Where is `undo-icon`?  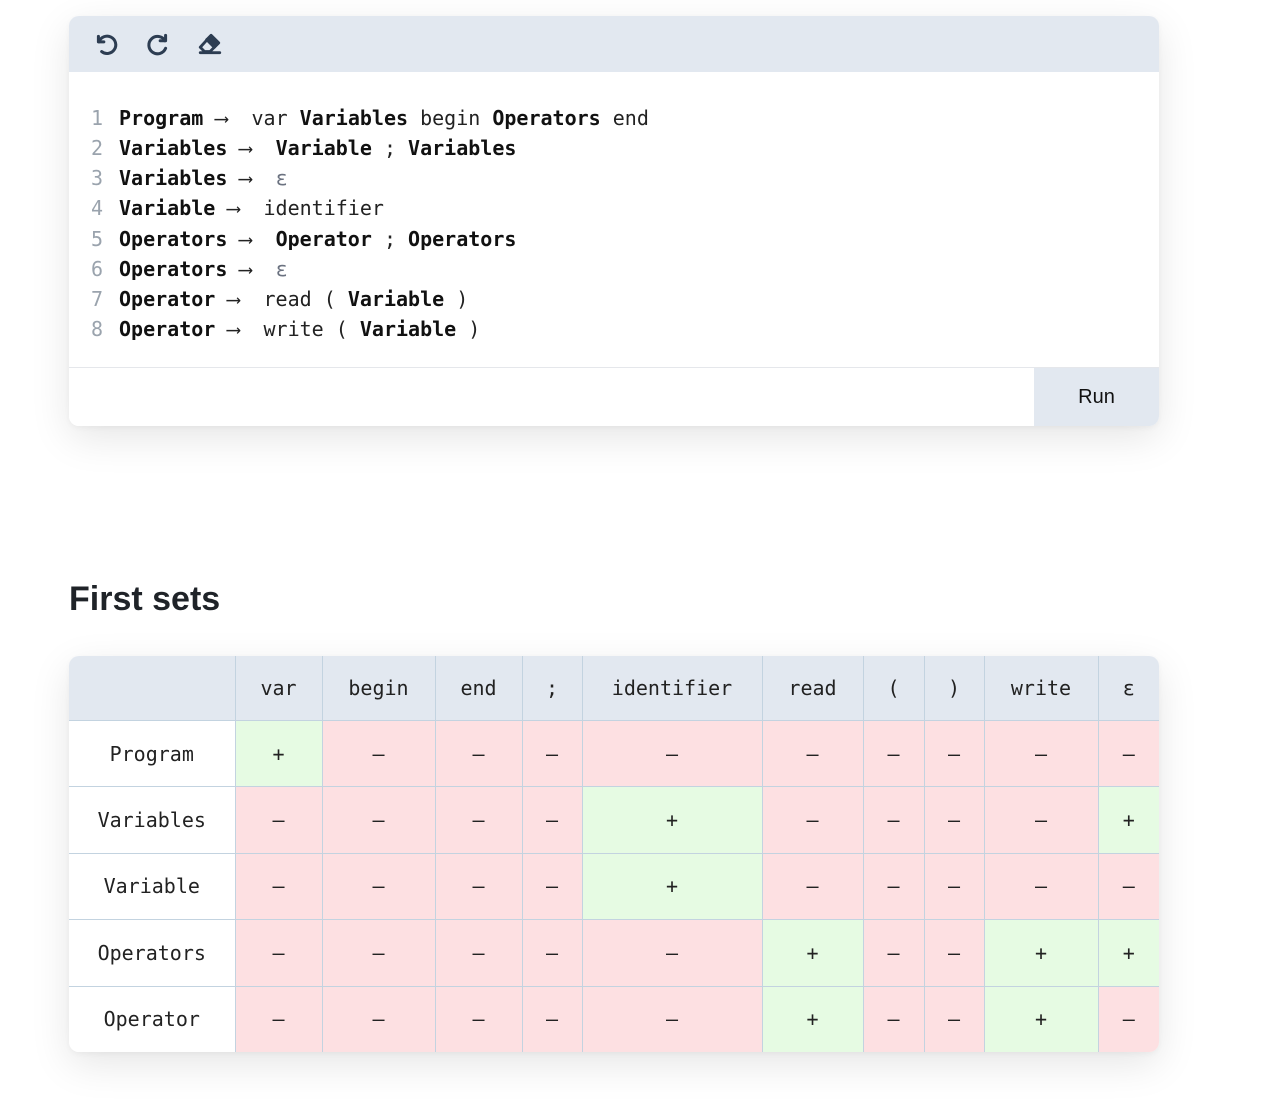 undo-icon is located at coordinates (107, 44).